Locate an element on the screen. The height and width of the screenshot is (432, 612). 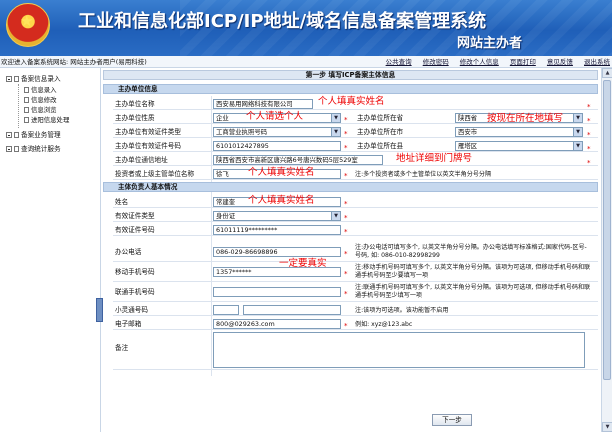
sidebar-item-info-browse: 信息浏览 is located at coordinates (40, 110).